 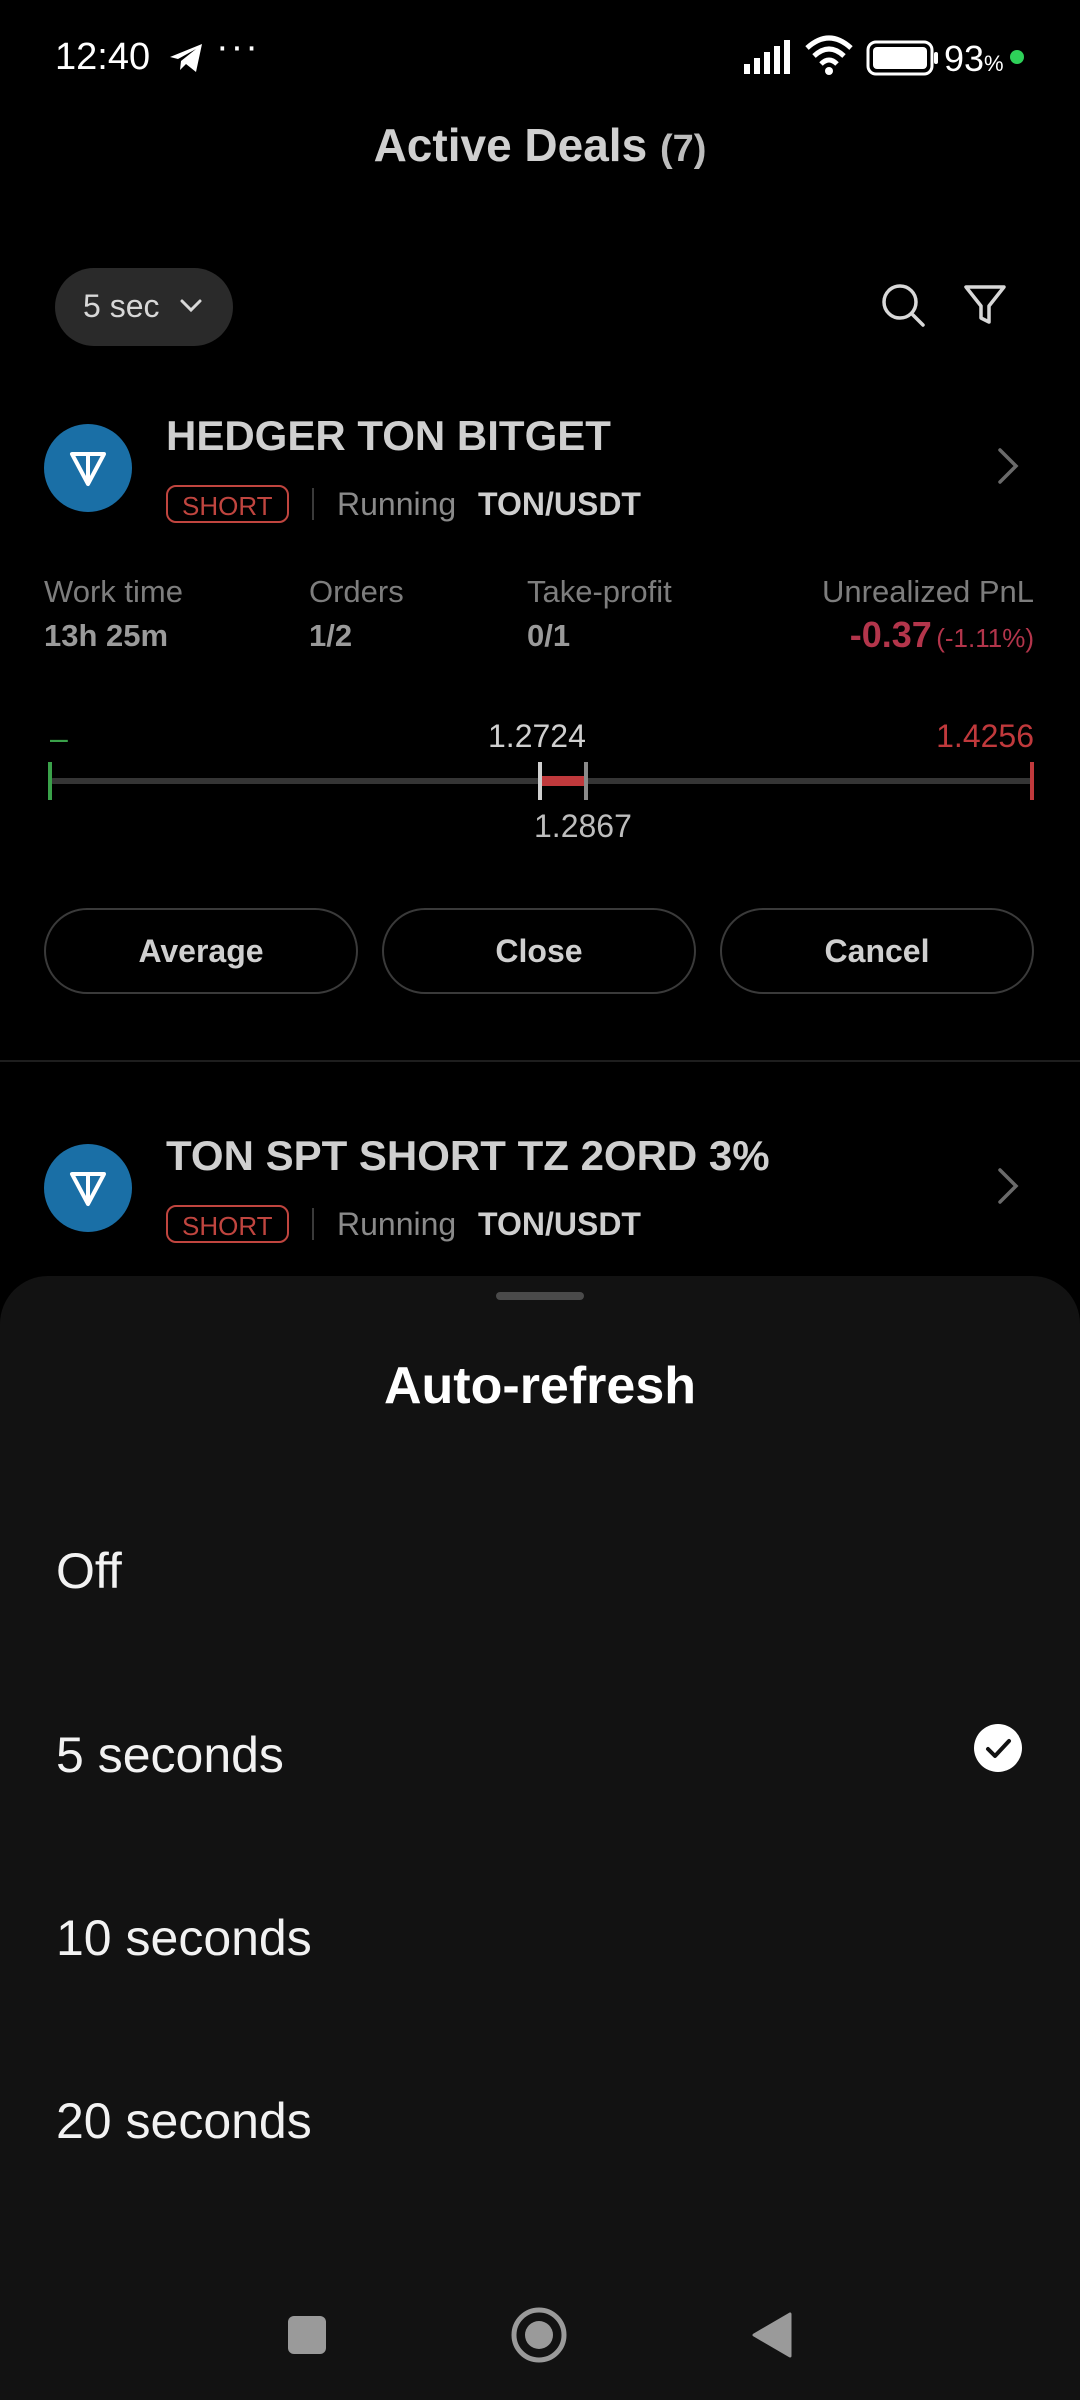 I want to click on pnl-value: -0.37, so click(x=890, y=634).